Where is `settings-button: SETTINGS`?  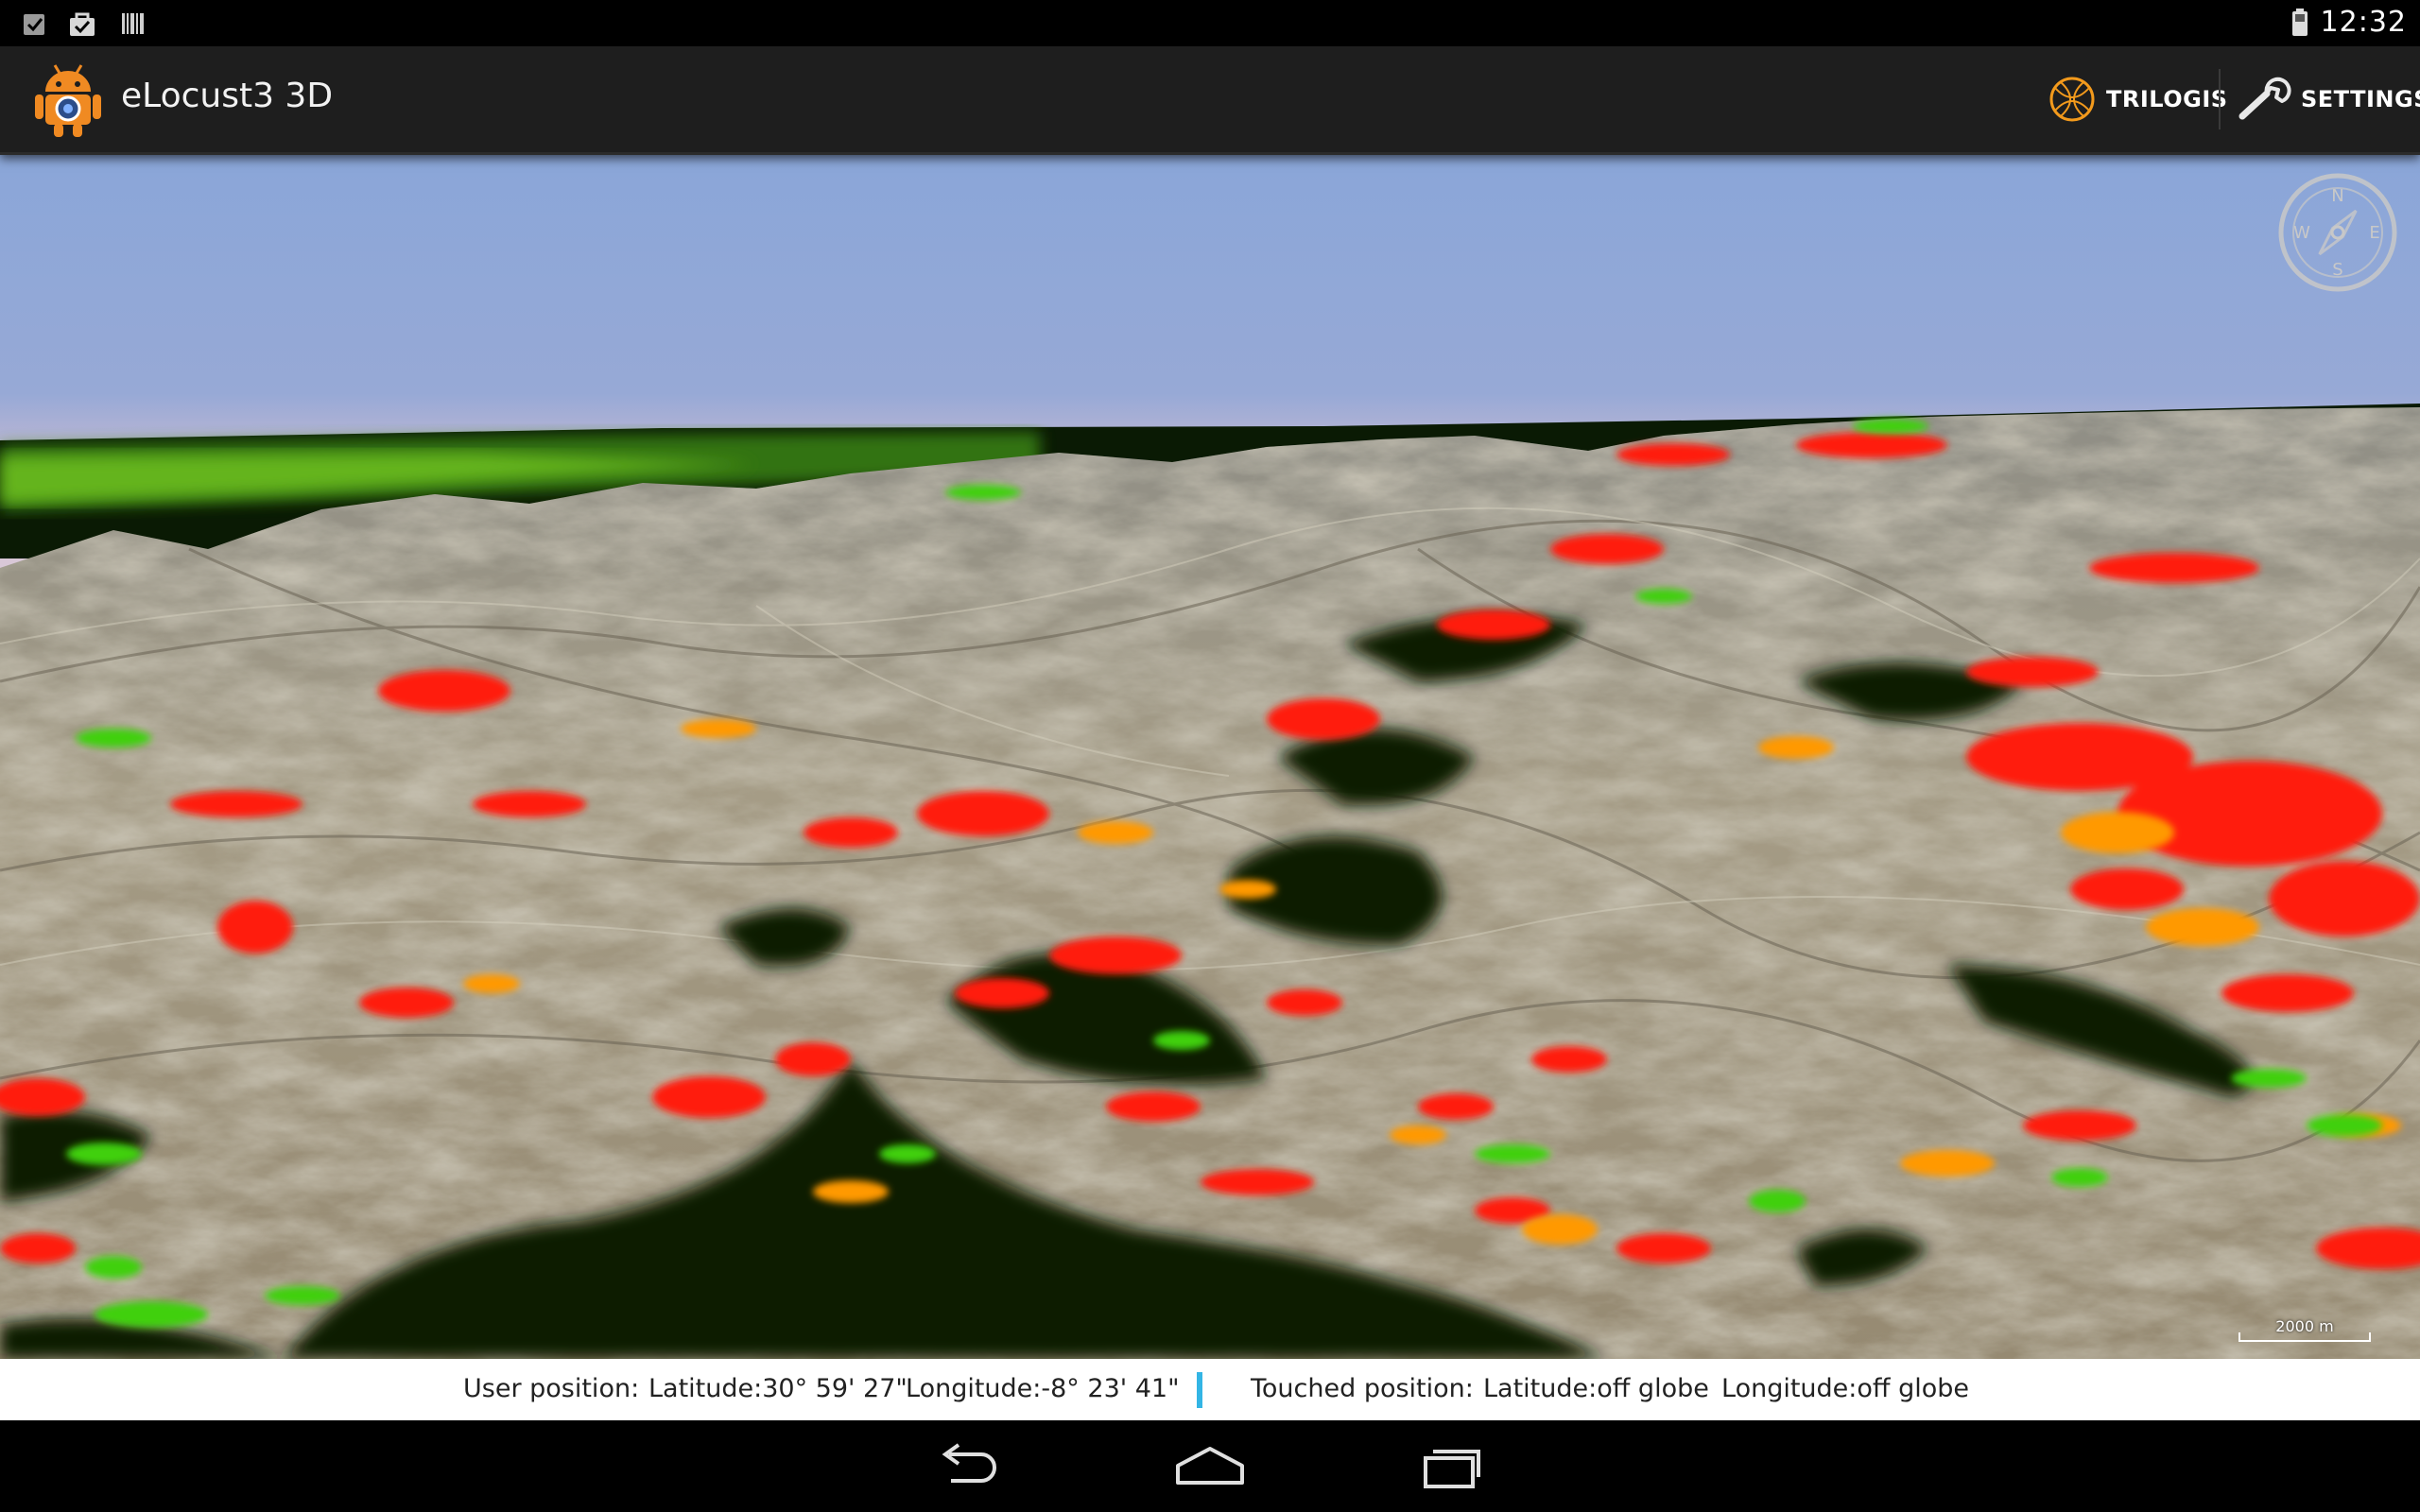
settings-button: SETTINGS is located at coordinates (2329, 99).